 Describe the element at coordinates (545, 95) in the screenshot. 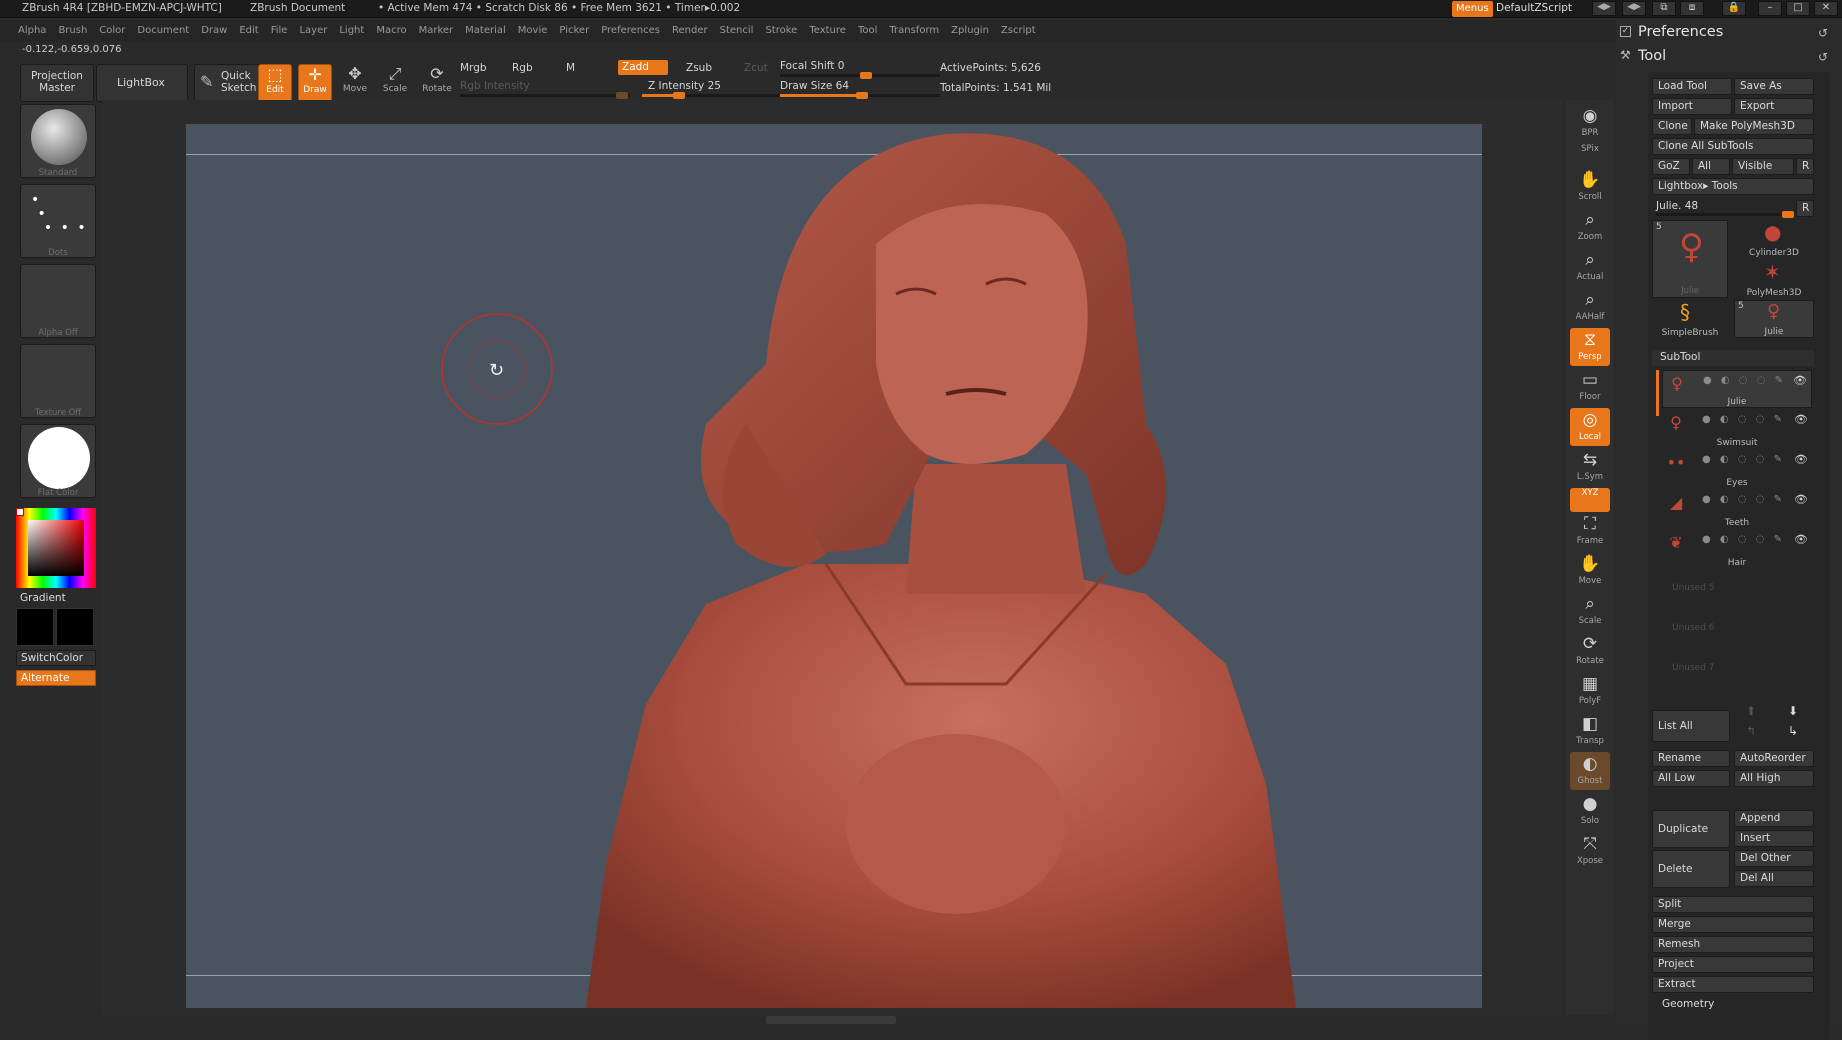

I see `rgb-intensity-slider` at that location.